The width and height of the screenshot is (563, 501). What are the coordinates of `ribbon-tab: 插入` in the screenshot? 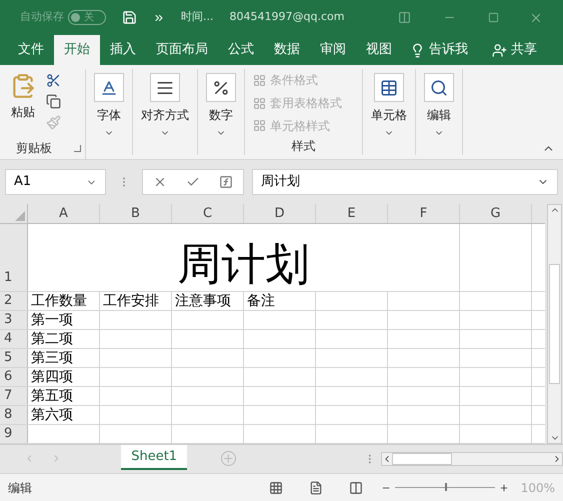 It's located at (123, 50).